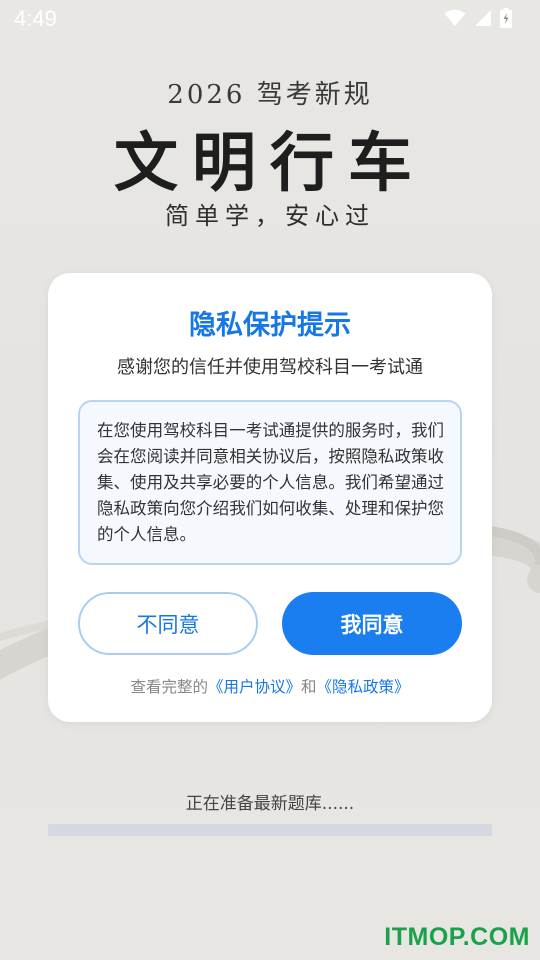 This screenshot has width=540, height=960. What do you see at coordinates (309, 687) in the screenshot?
I see `footer-and: 和` at bounding box center [309, 687].